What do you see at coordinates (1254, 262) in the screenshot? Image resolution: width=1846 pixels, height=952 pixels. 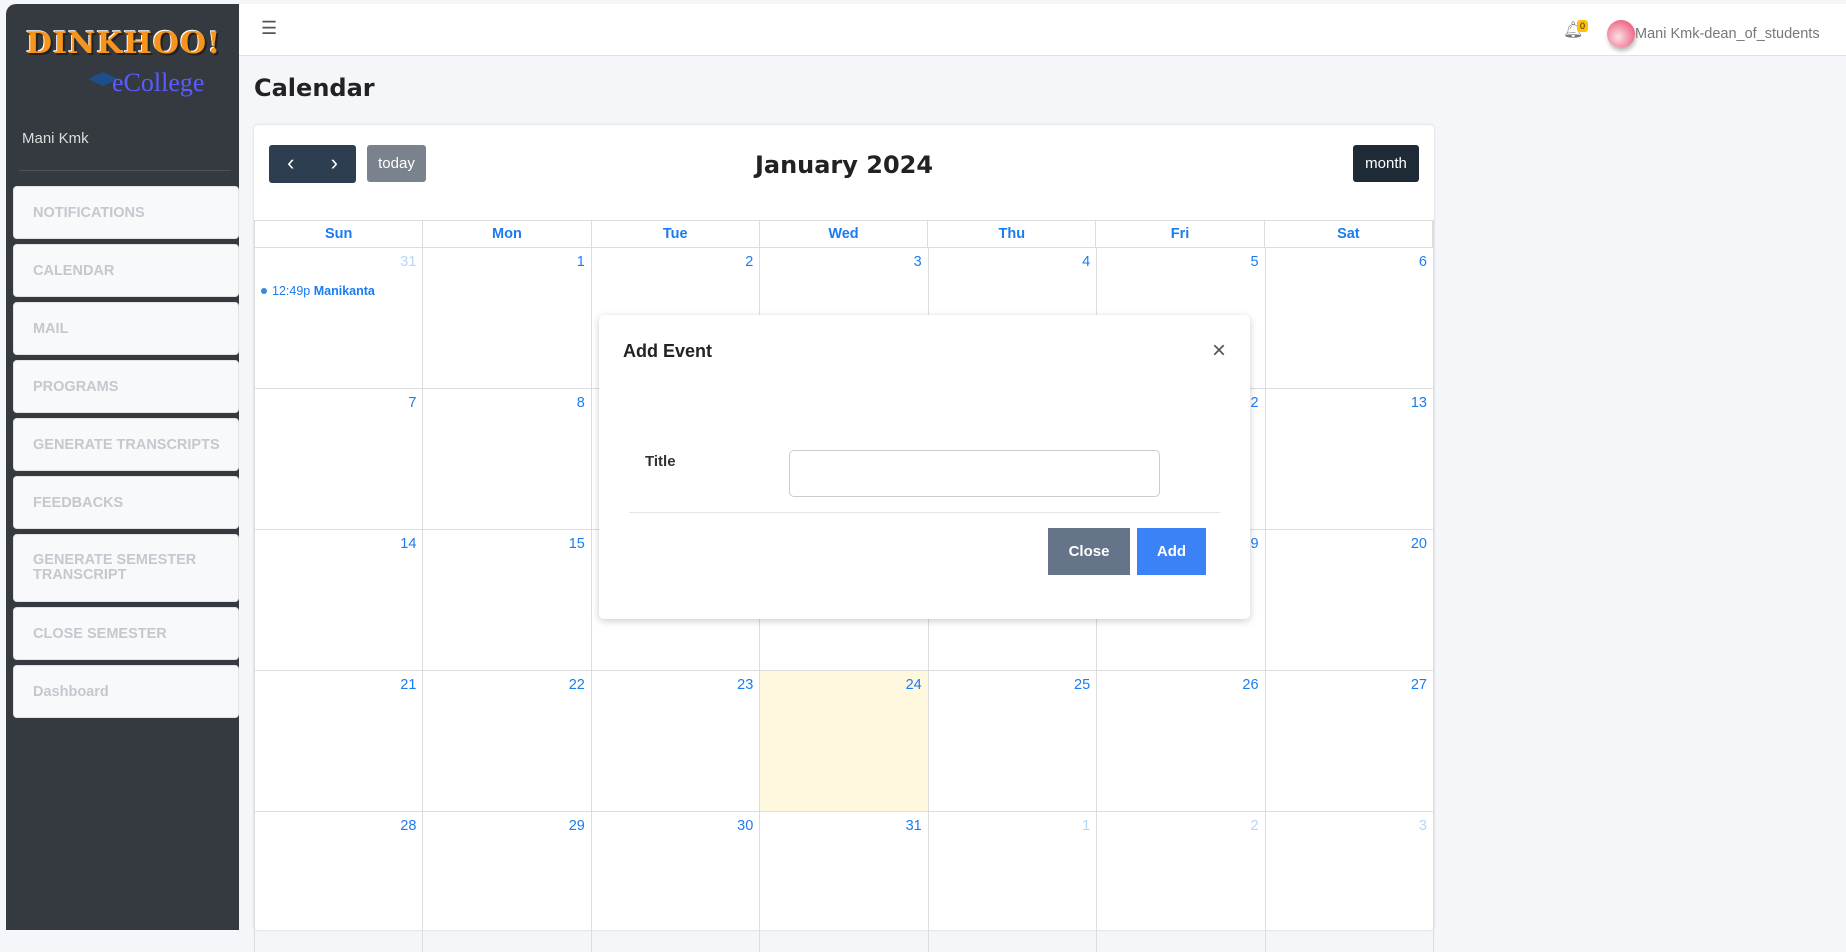 I see `day-number: 5` at bounding box center [1254, 262].